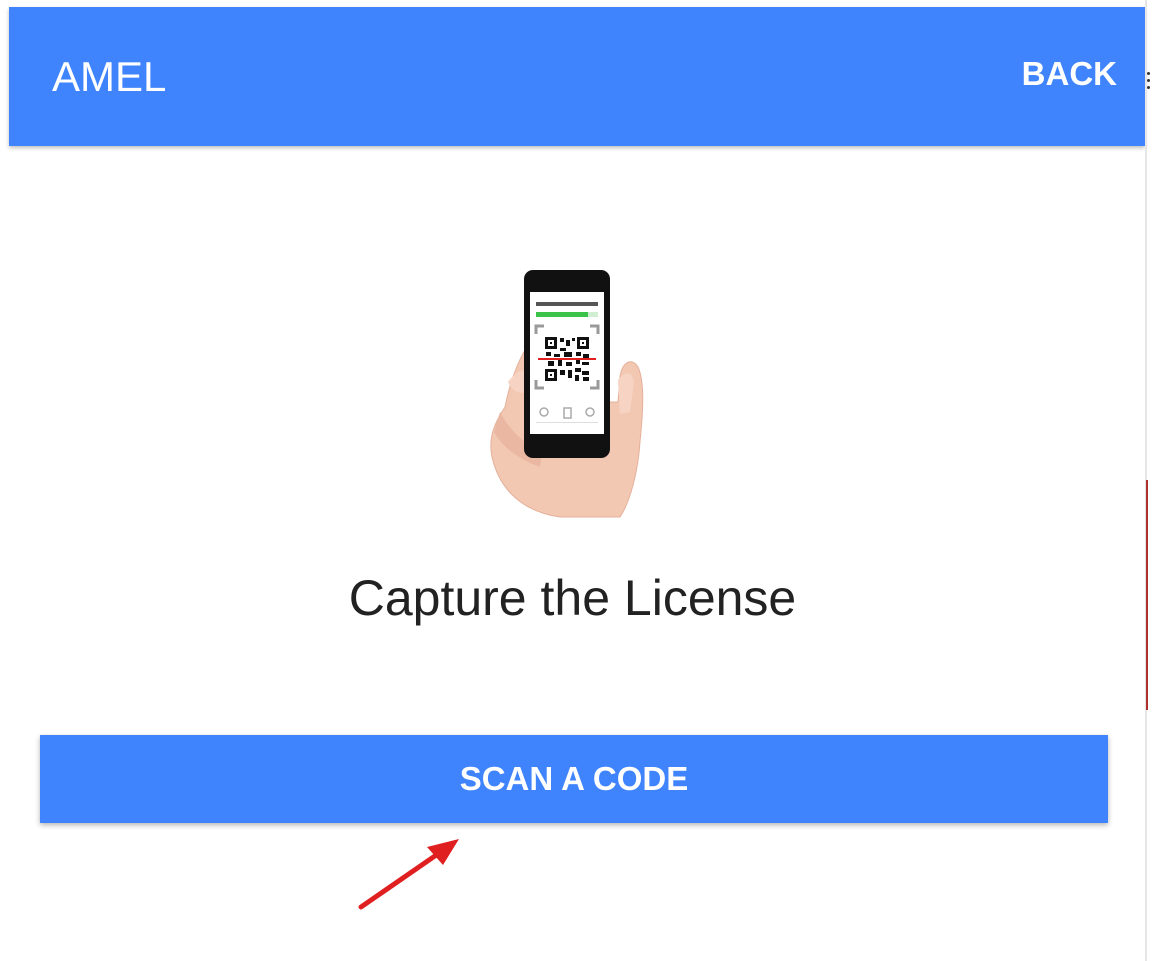 This screenshot has width=1153, height=961. I want to click on app-title: AMEL, so click(109, 76).